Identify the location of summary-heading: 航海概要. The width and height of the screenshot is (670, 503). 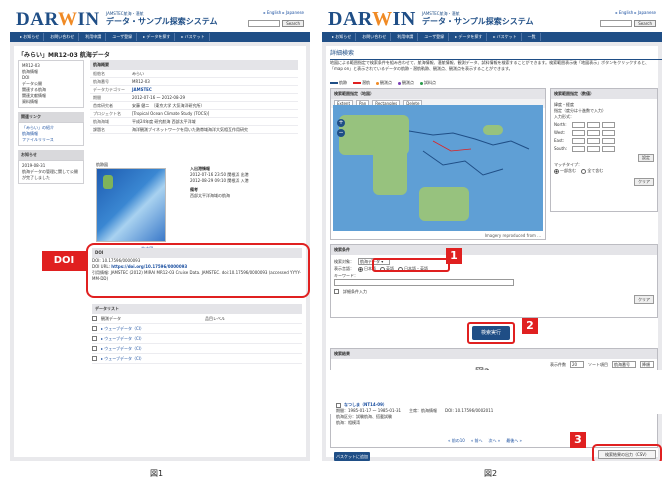
(194, 65).